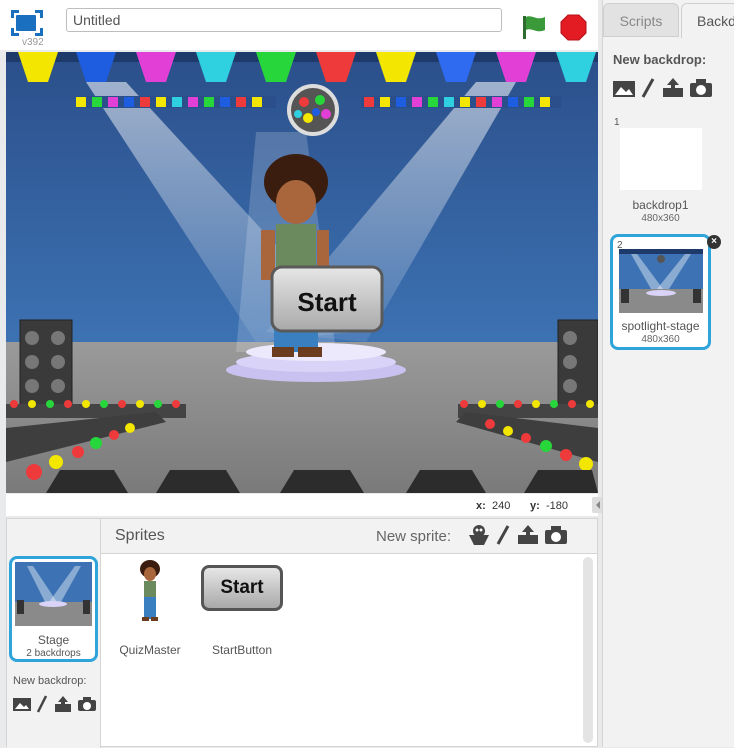 The height and width of the screenshot is (748, 734). What do you see at coordinates (327, 302) in the screenshot?
I see `start-button-label: Start` at bounding box center [327, 302].